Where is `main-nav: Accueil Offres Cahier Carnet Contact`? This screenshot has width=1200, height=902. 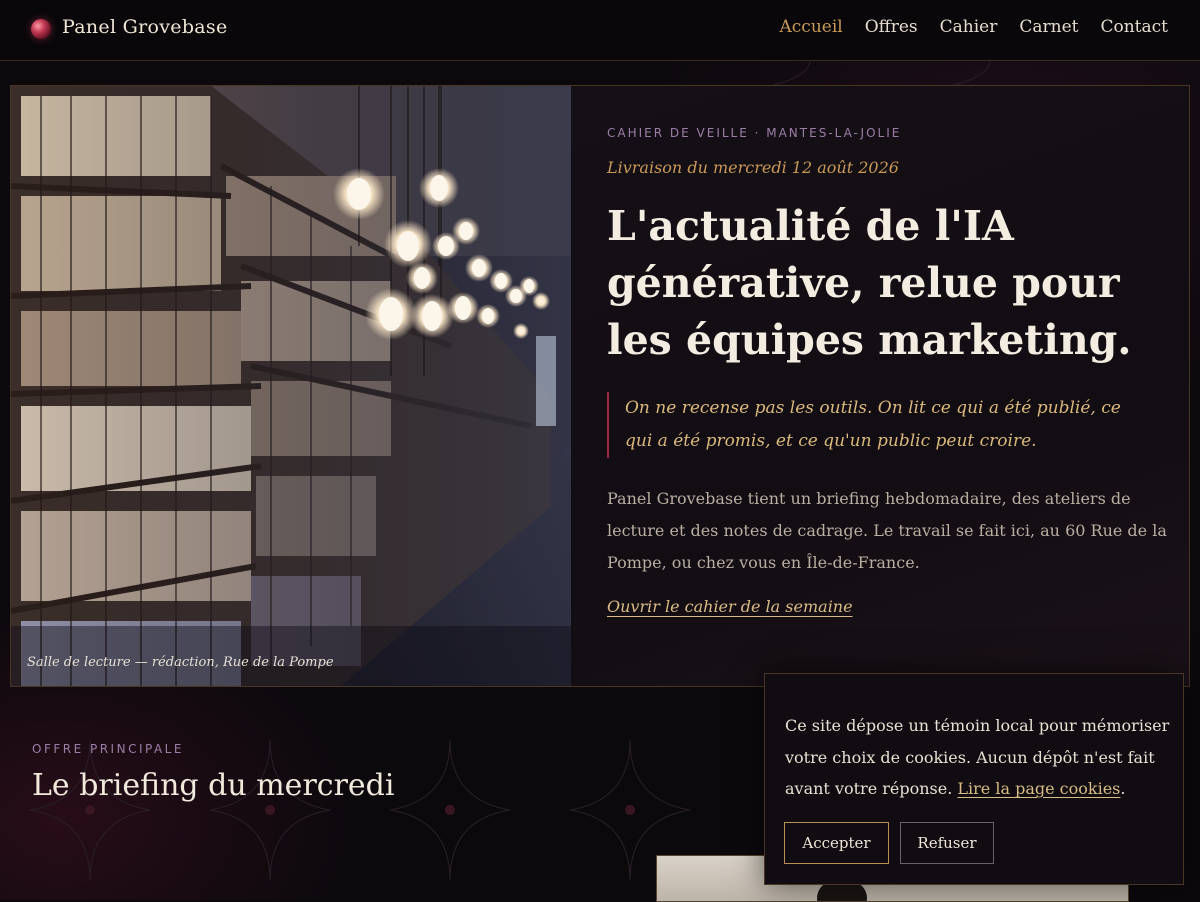
main-nav: Accueil Offres Cahier Carnet Contact is located at coordinates (974, 27).